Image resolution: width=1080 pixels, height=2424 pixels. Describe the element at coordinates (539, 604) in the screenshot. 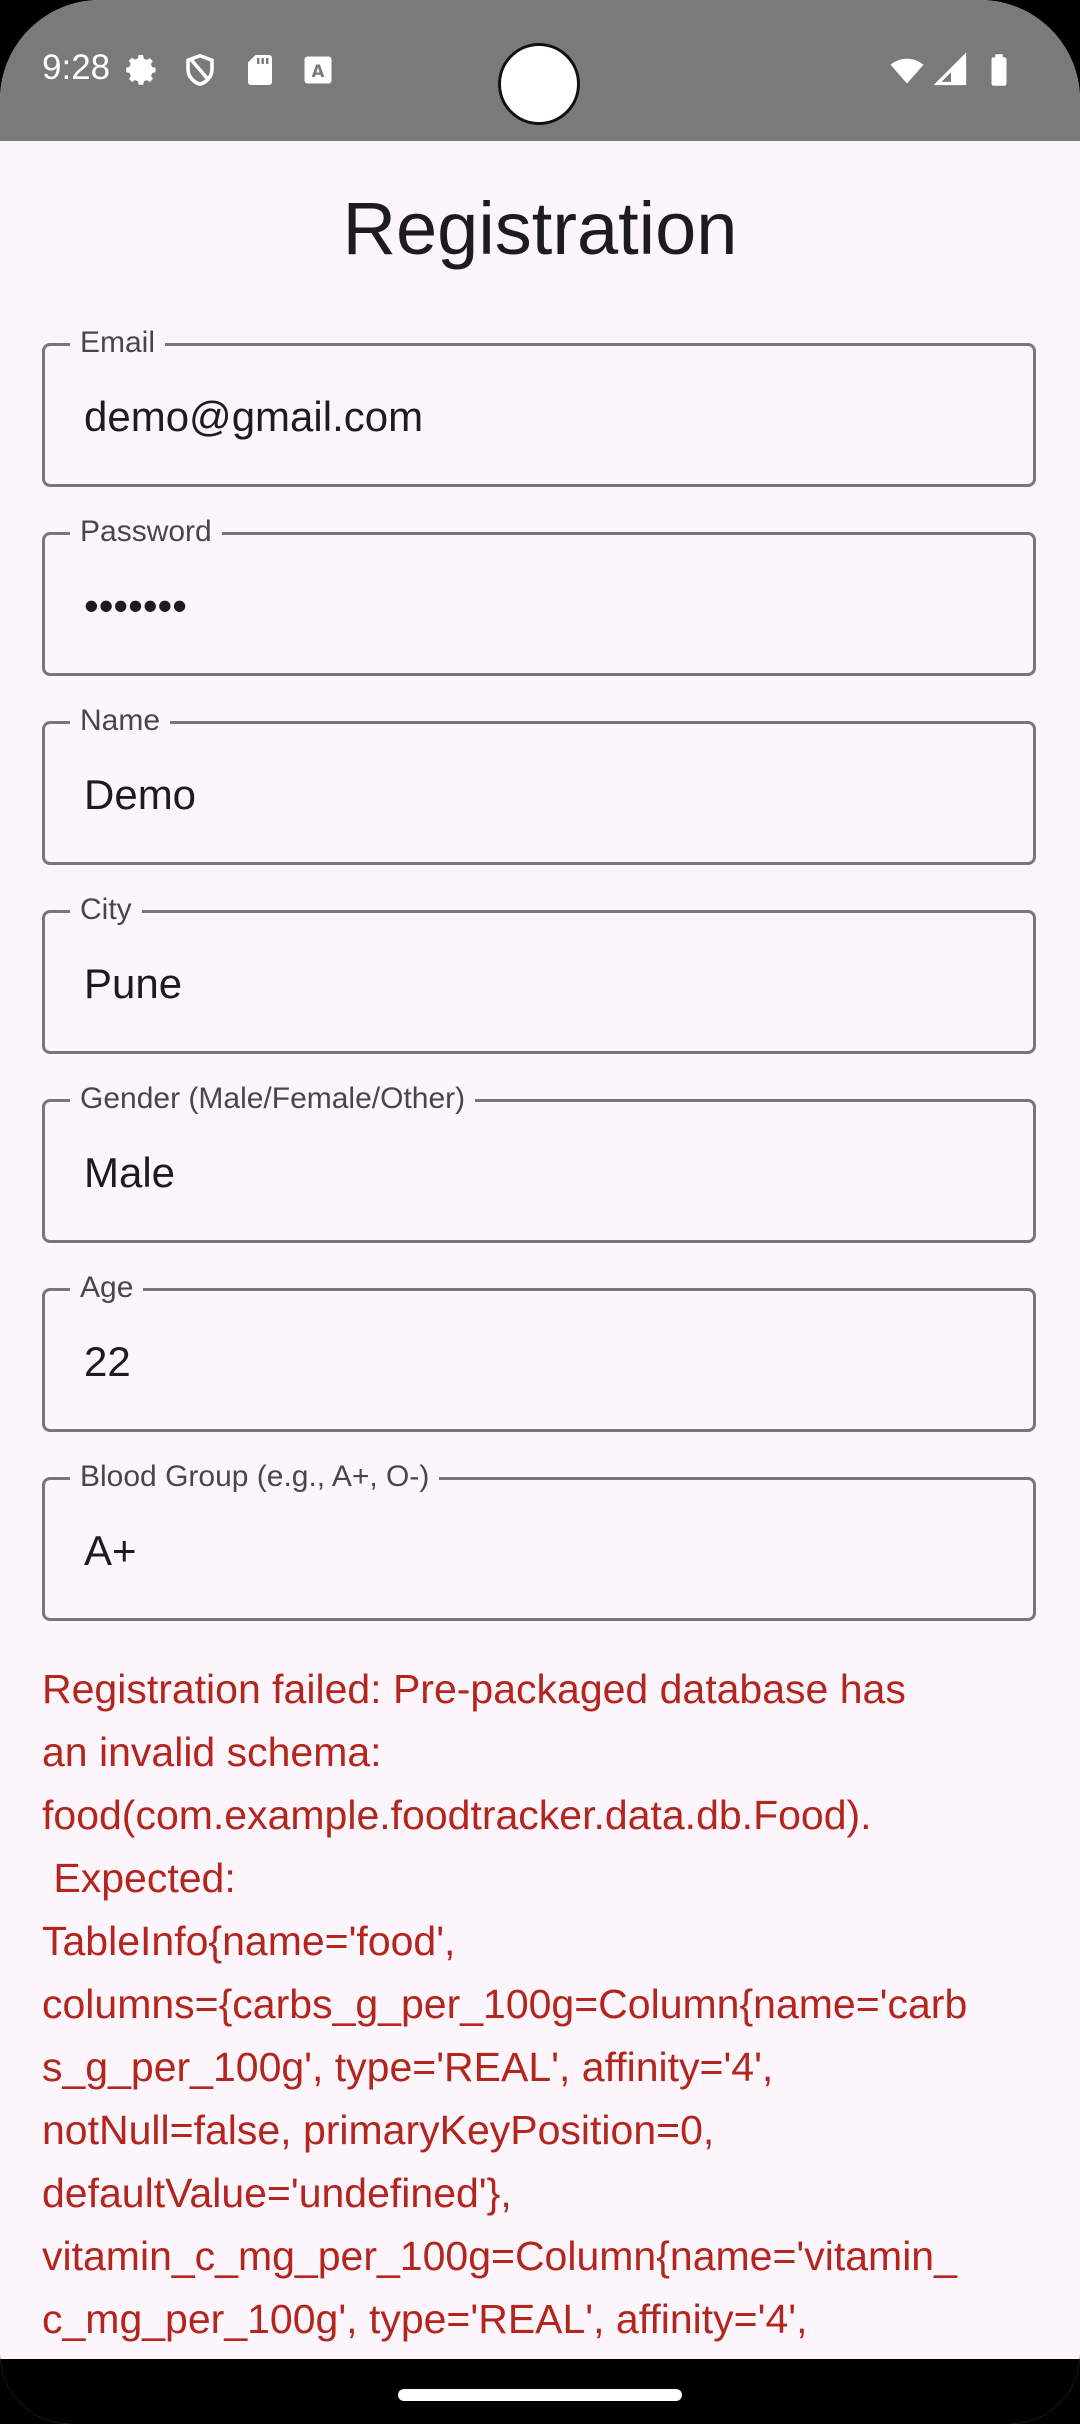

I see `password-field-outline` at that location.